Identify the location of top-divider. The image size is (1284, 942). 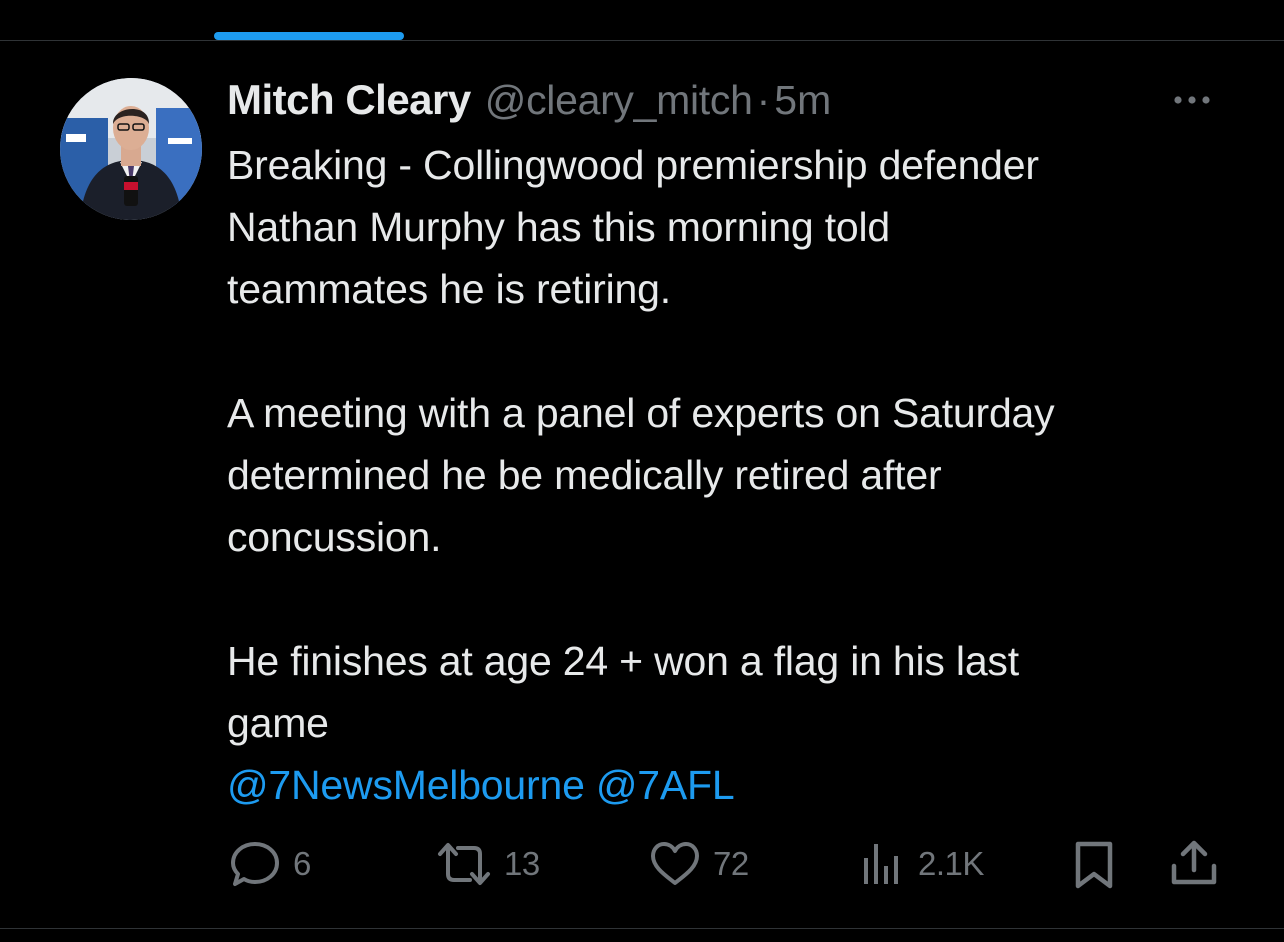
(642, 40).